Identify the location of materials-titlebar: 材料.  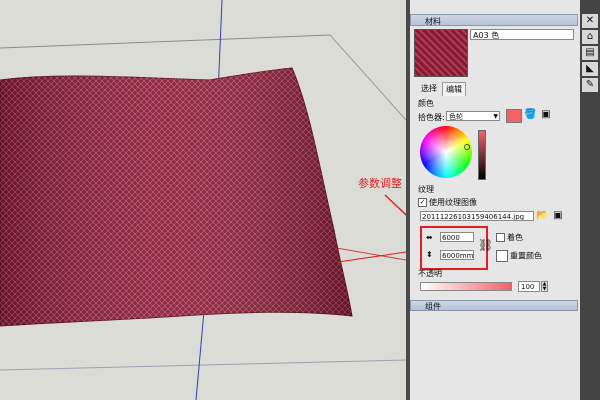
(494, 20).